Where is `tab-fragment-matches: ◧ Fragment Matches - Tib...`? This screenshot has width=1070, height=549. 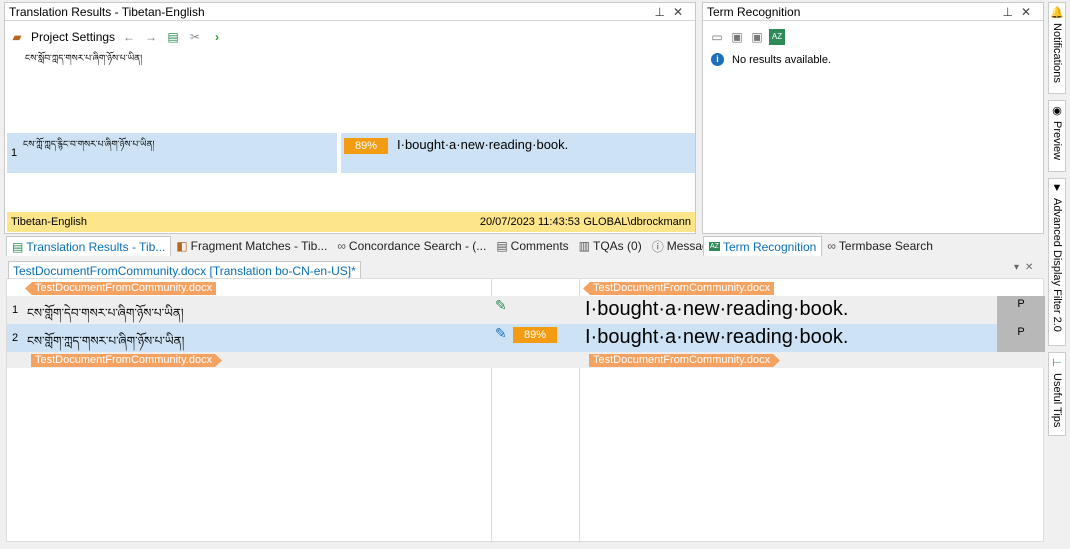 tab-fragment-matches: ◧ Fragment Matches - Tib... is located at coordinates (251, 246).